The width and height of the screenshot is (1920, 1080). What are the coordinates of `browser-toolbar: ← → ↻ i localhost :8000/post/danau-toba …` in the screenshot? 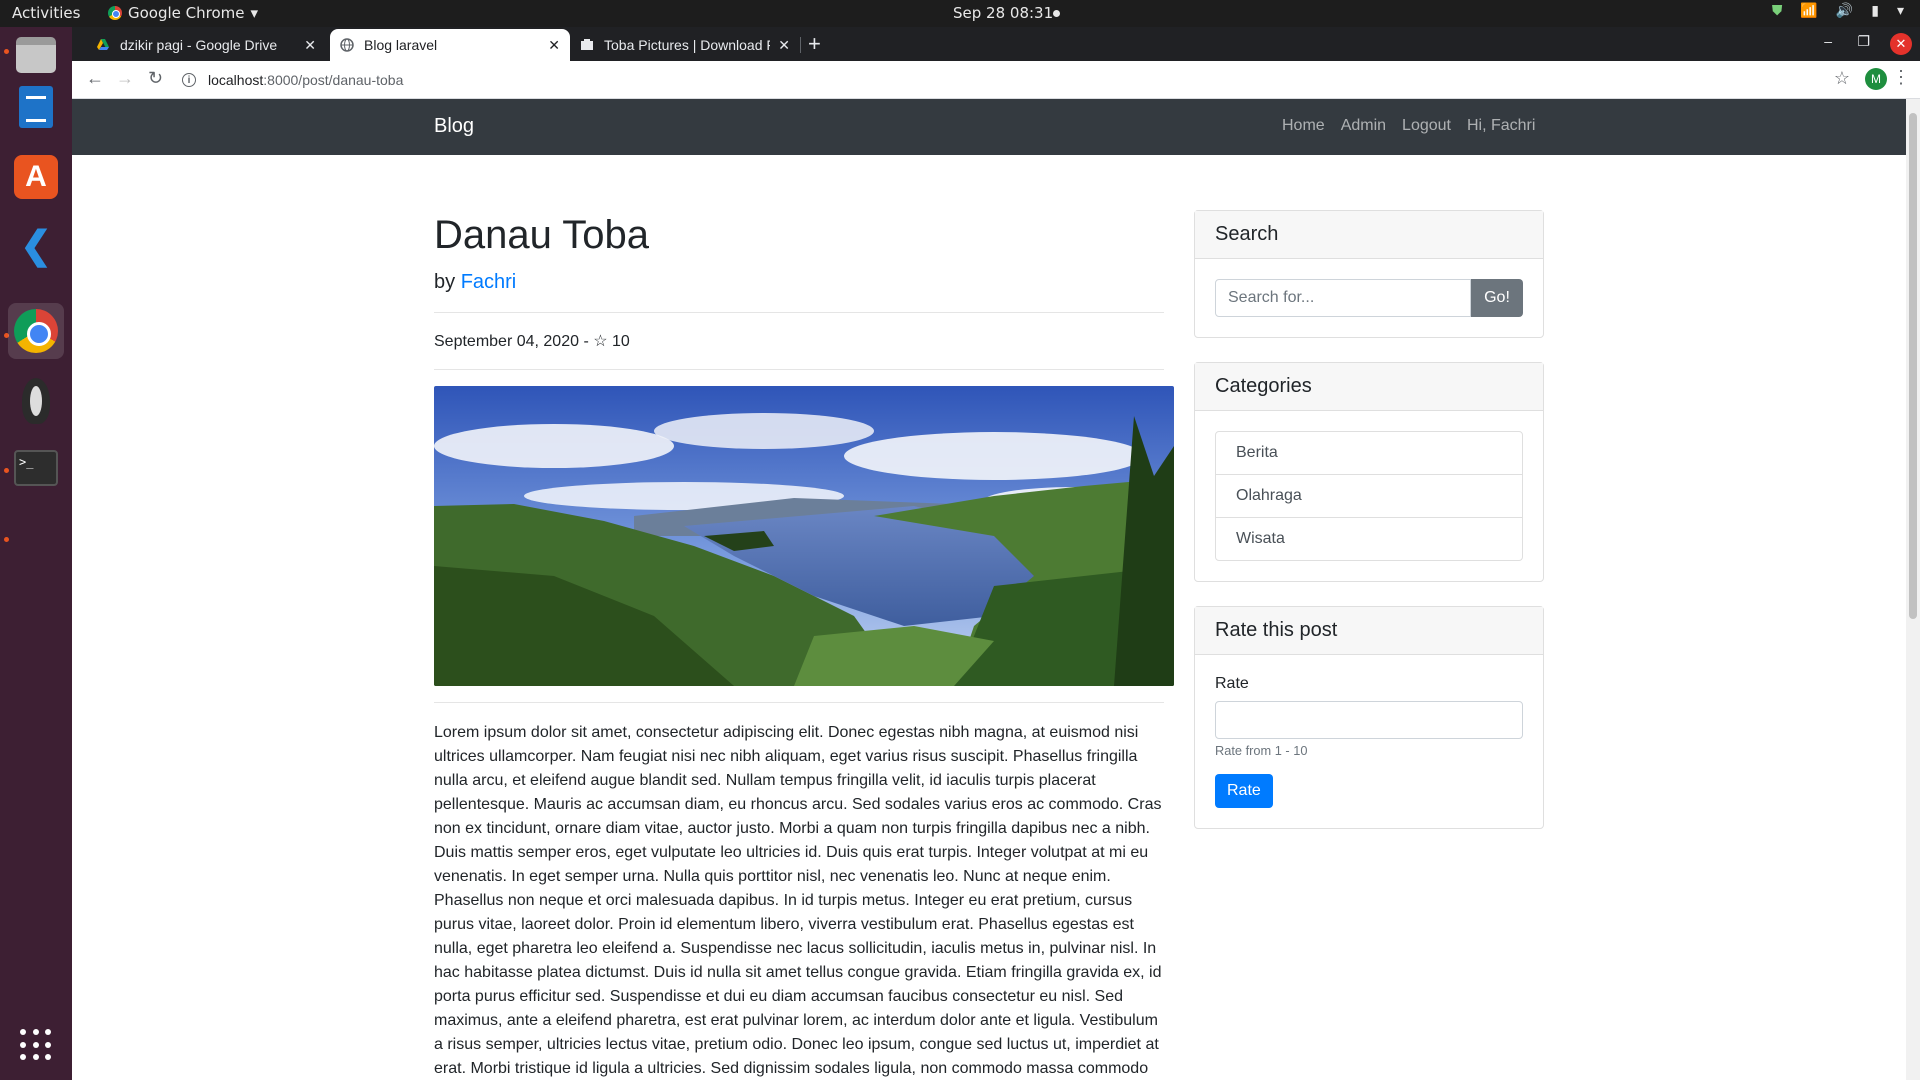 It's located at (996, 80).